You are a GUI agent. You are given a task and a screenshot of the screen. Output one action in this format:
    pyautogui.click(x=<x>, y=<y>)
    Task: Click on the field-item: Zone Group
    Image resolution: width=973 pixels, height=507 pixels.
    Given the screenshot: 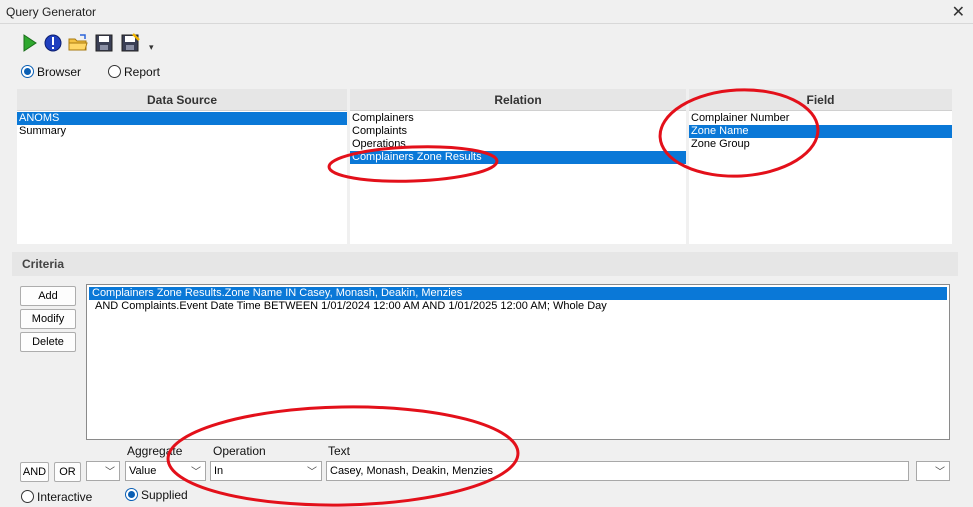 What is the action you would take?
    pyautogui.click(x=820, y=144)
    